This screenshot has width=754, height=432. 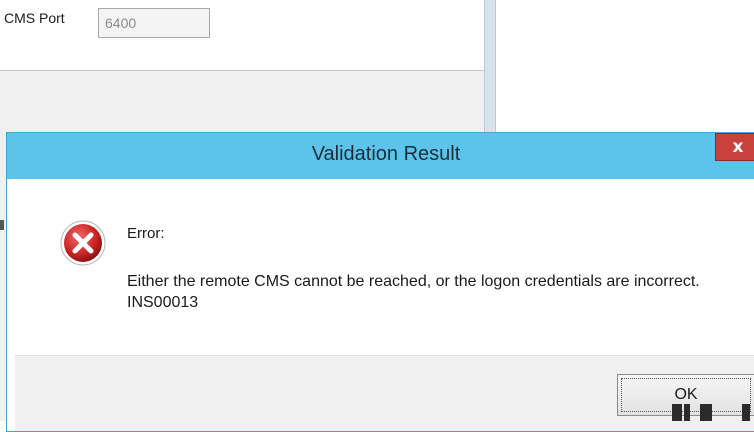 What do you see at coordinates (154, 23) in the screenshot?
I see `cms-port-input` at bounding box center [154, 23].